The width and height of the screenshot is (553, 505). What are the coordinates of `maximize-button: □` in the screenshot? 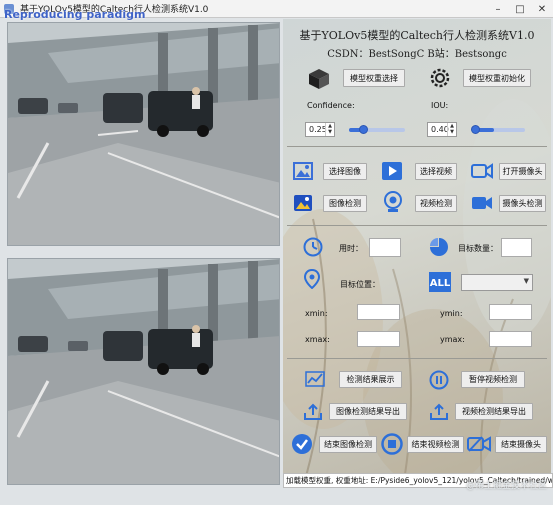 It's located at (520, 9).